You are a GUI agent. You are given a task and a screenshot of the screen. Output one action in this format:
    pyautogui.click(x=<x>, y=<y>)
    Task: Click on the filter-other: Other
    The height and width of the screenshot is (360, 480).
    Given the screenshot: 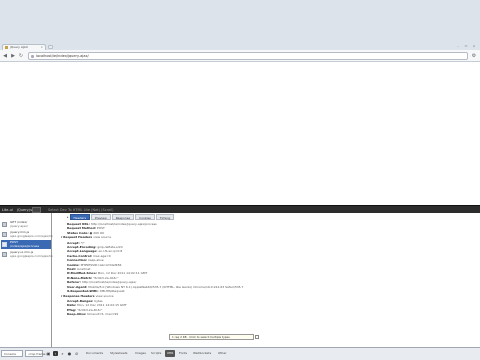 What is the action you would take?
    pyautogui.click(x=222, y=353)
    